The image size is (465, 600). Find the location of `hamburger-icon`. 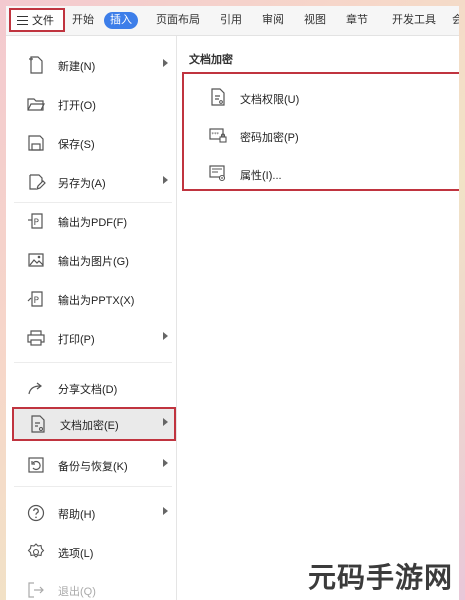

hamburger-icon is located at coordinates (22, 20).